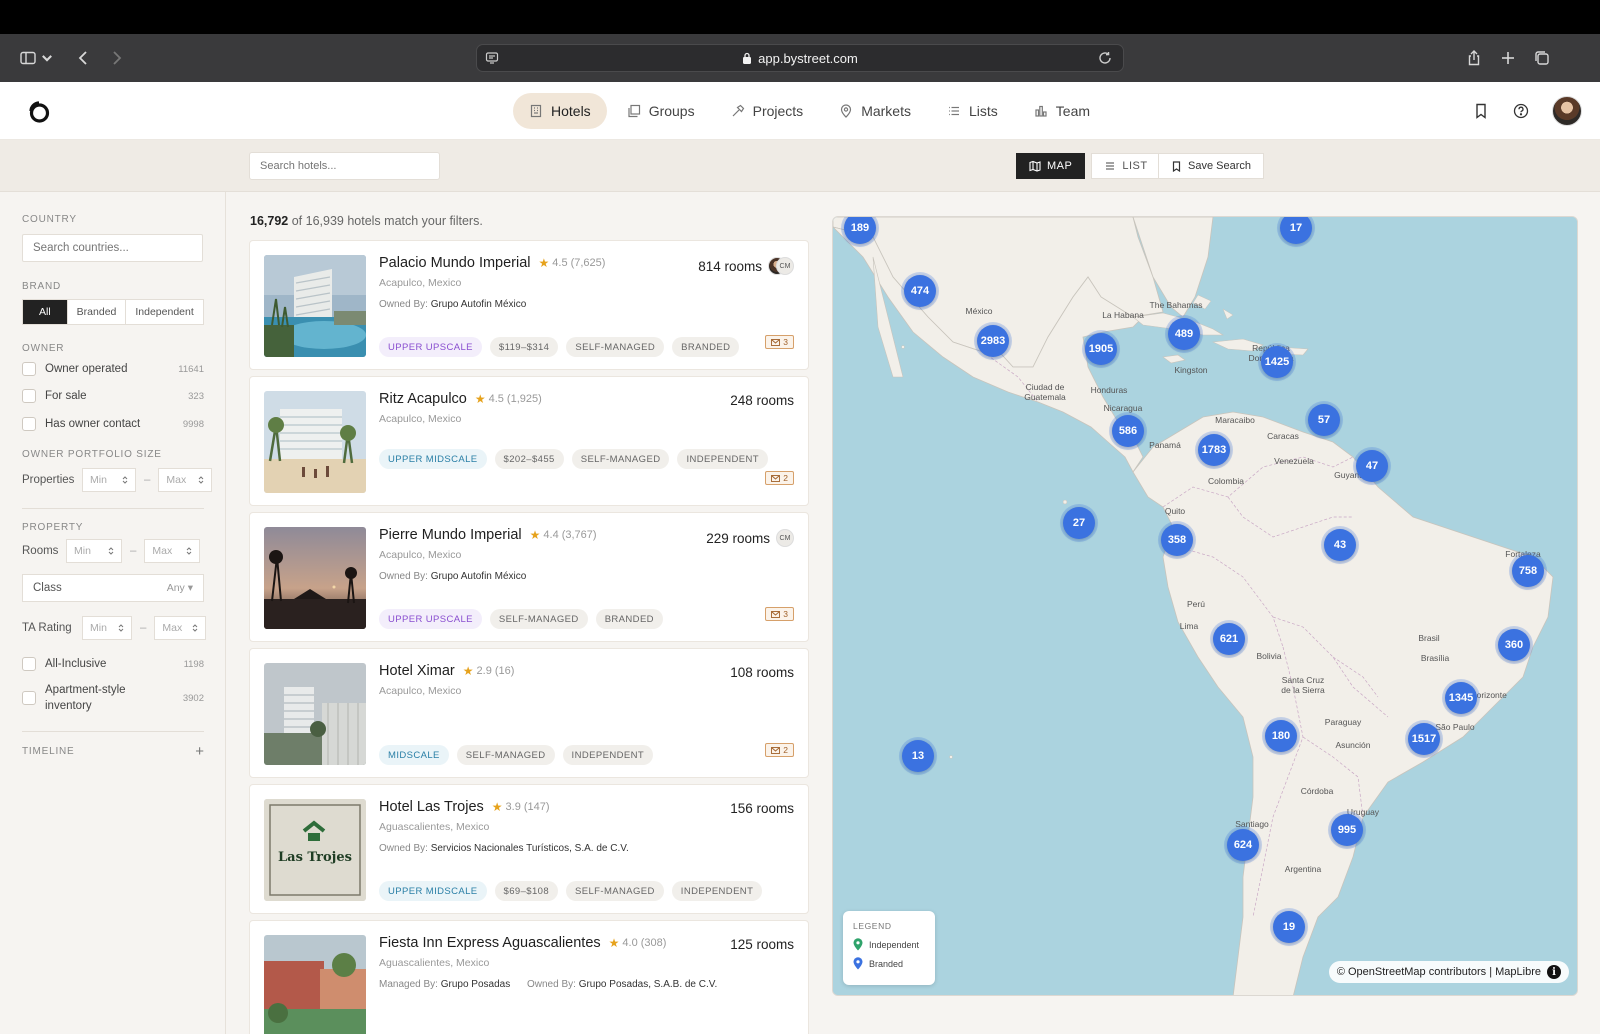 This screenshot has height=1034, width=1600. I want to click on ta-min-input: Min, so click(107, 628).